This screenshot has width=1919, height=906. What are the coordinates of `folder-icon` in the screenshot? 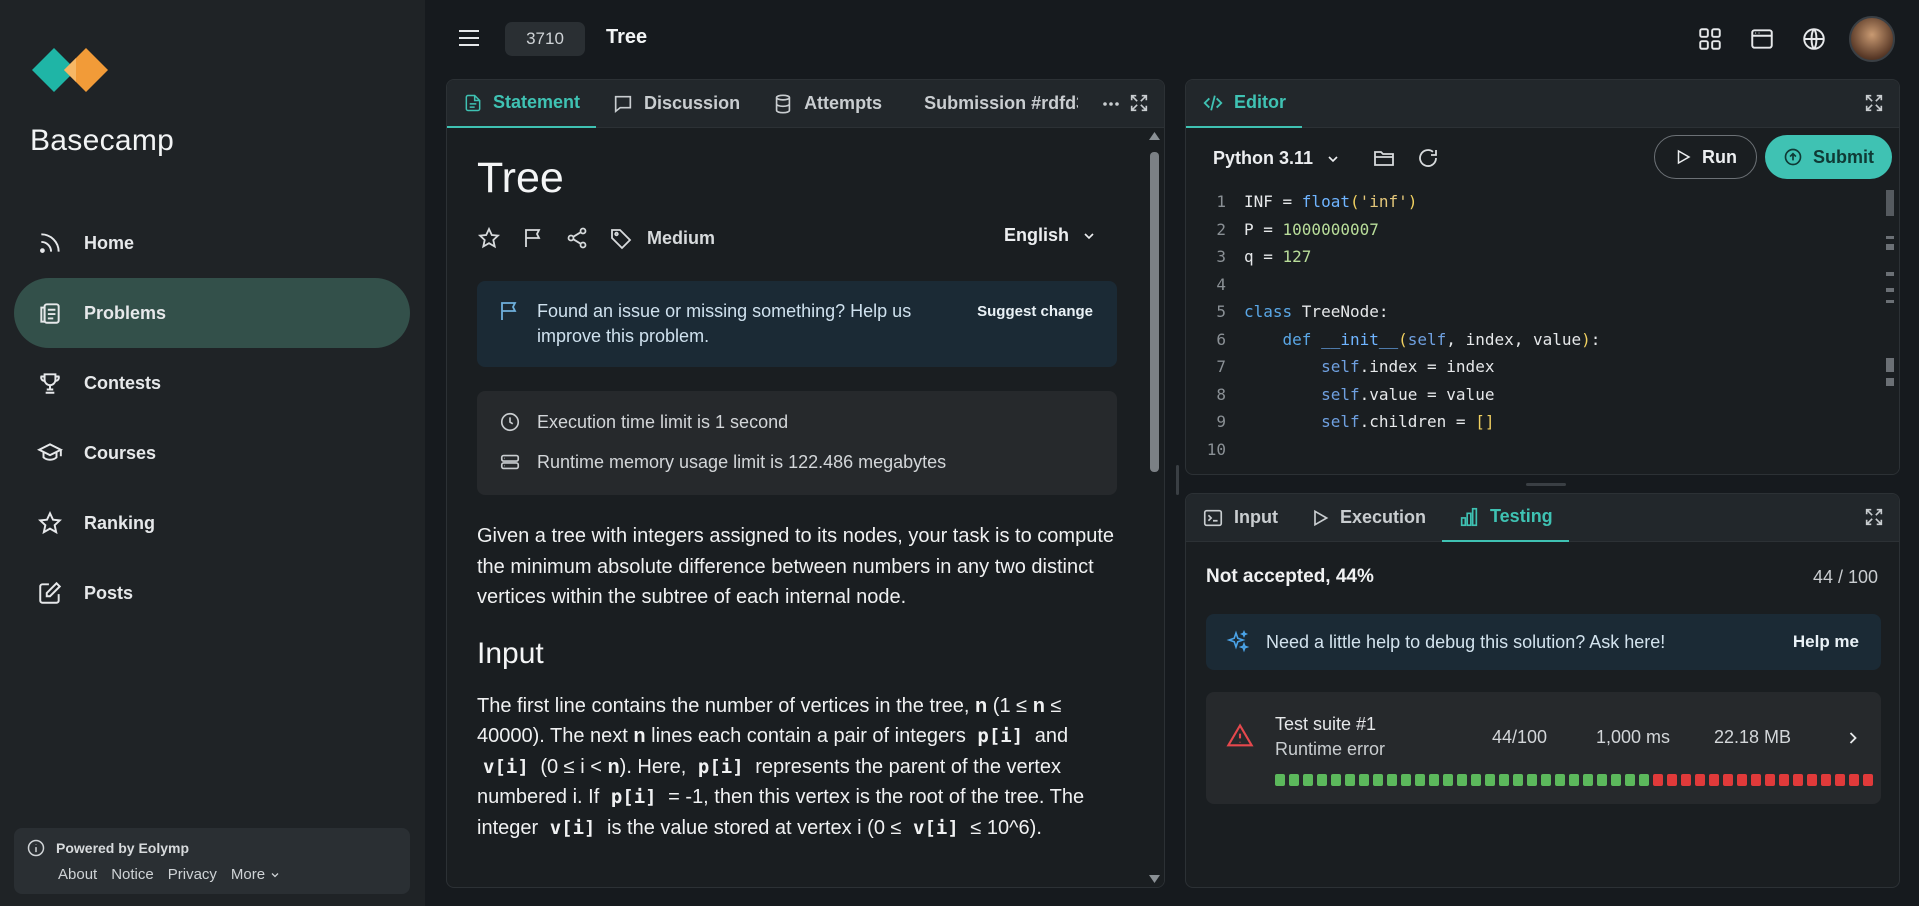 It's located at (1384, 158).